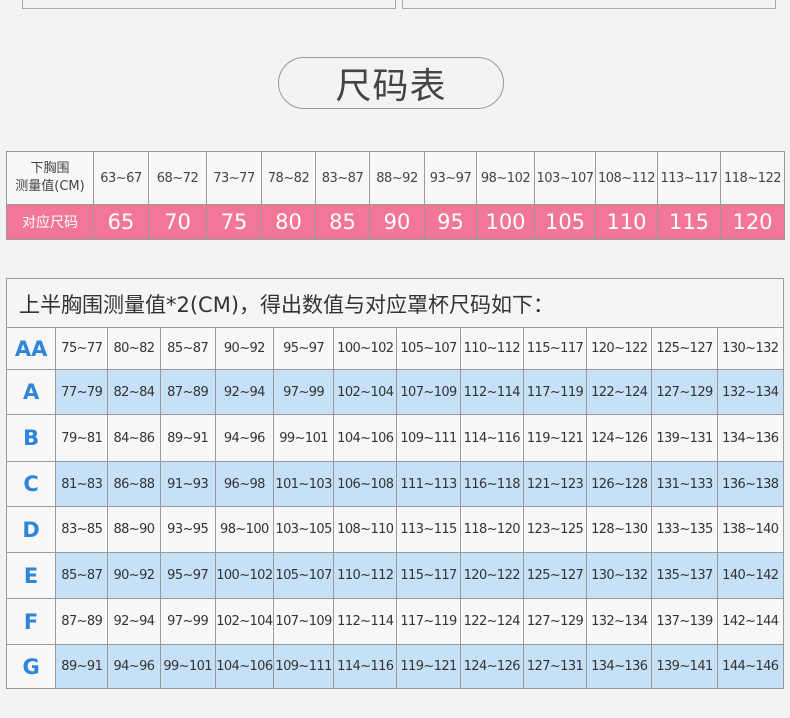  What do you see at coordinates (31, 666) in the screenshot?
I see `cup-letter-cell: G` at bounding box center [31, 666].